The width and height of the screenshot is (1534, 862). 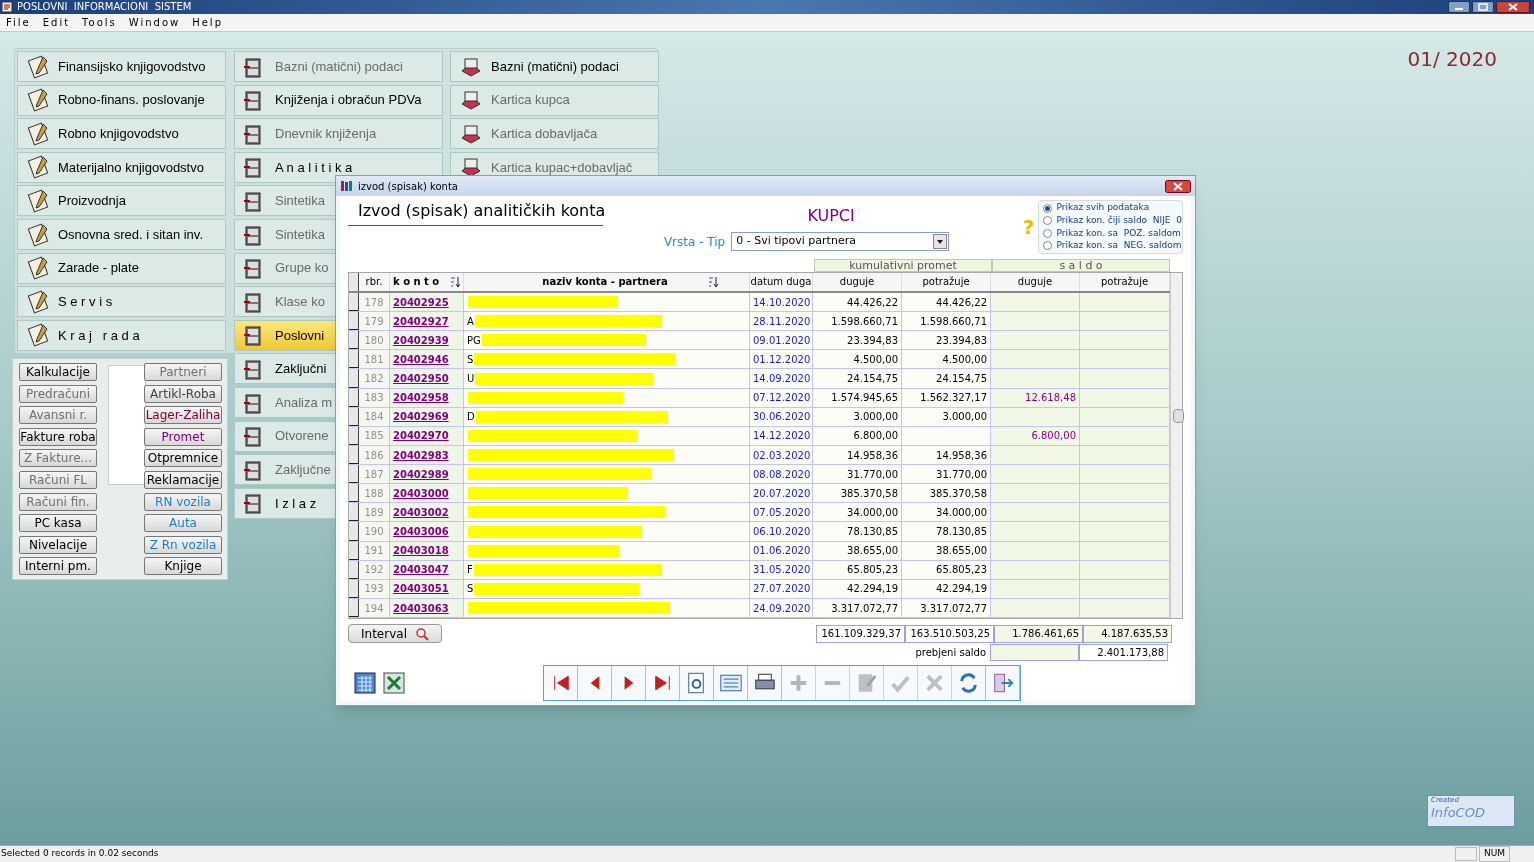 I want to click on net-balance-label: prebjeni saldo, so click(x=950, y=652).